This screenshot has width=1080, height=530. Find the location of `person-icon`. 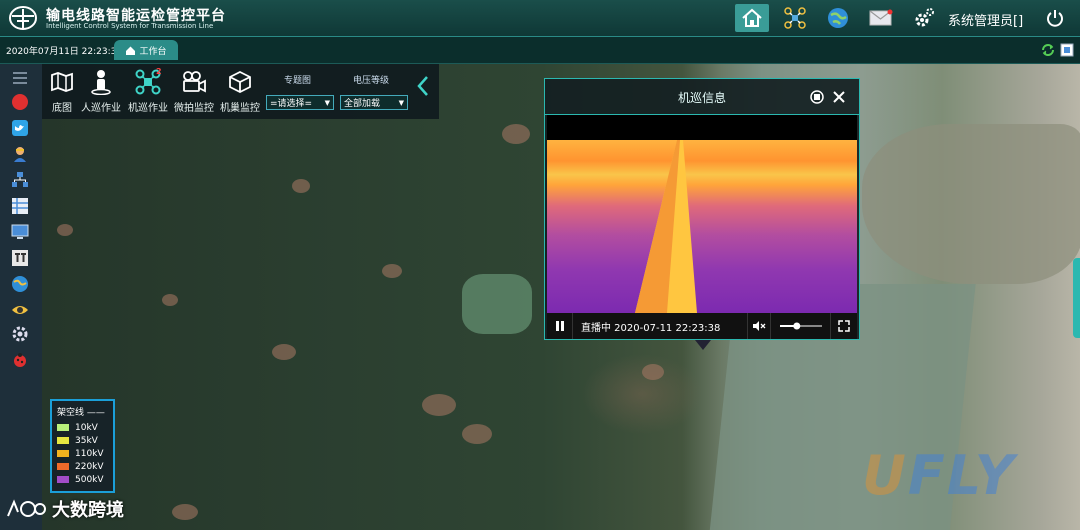

person-icon is located at coordinates (101, 82).